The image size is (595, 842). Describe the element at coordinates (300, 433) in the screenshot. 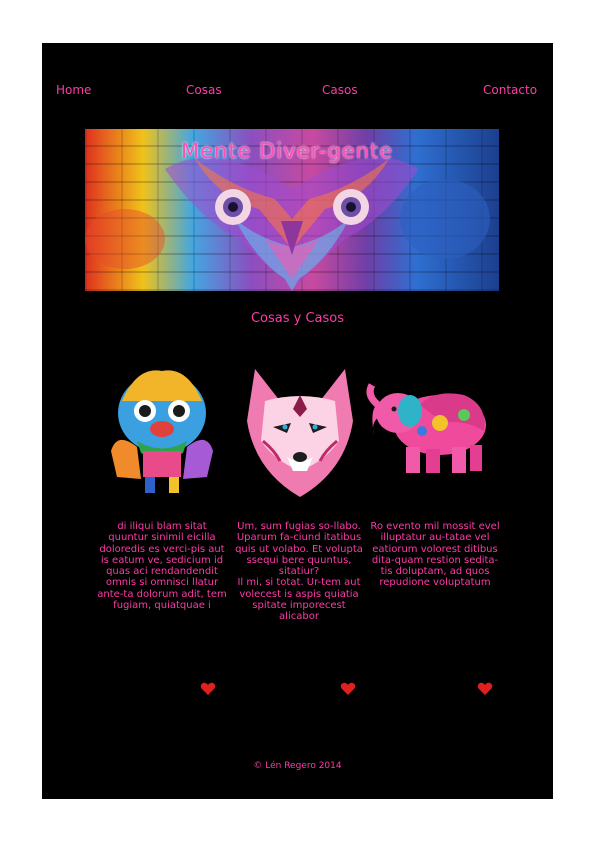

I see `wolf-illustration` at that location.